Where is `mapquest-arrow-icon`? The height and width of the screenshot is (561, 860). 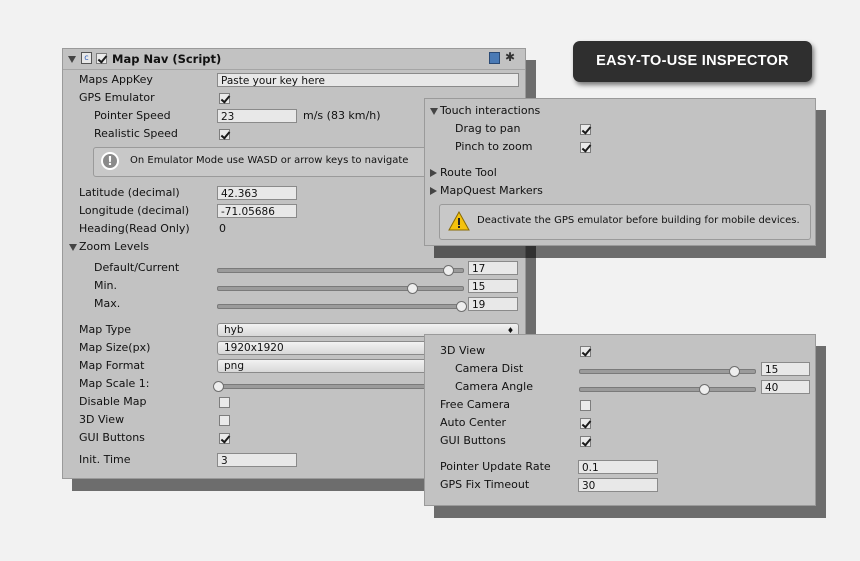 mapquest-arrow-icon is located at coordinates (433, 191).